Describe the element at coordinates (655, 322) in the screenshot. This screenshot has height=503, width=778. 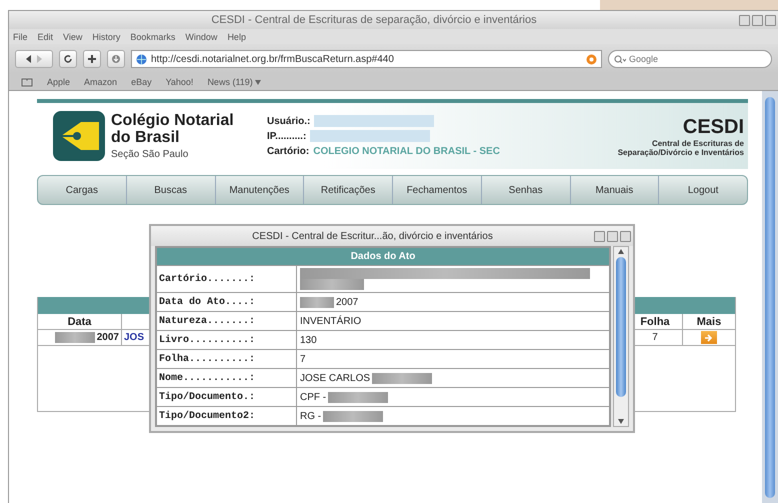
I see `column-header: Folha` at that location.